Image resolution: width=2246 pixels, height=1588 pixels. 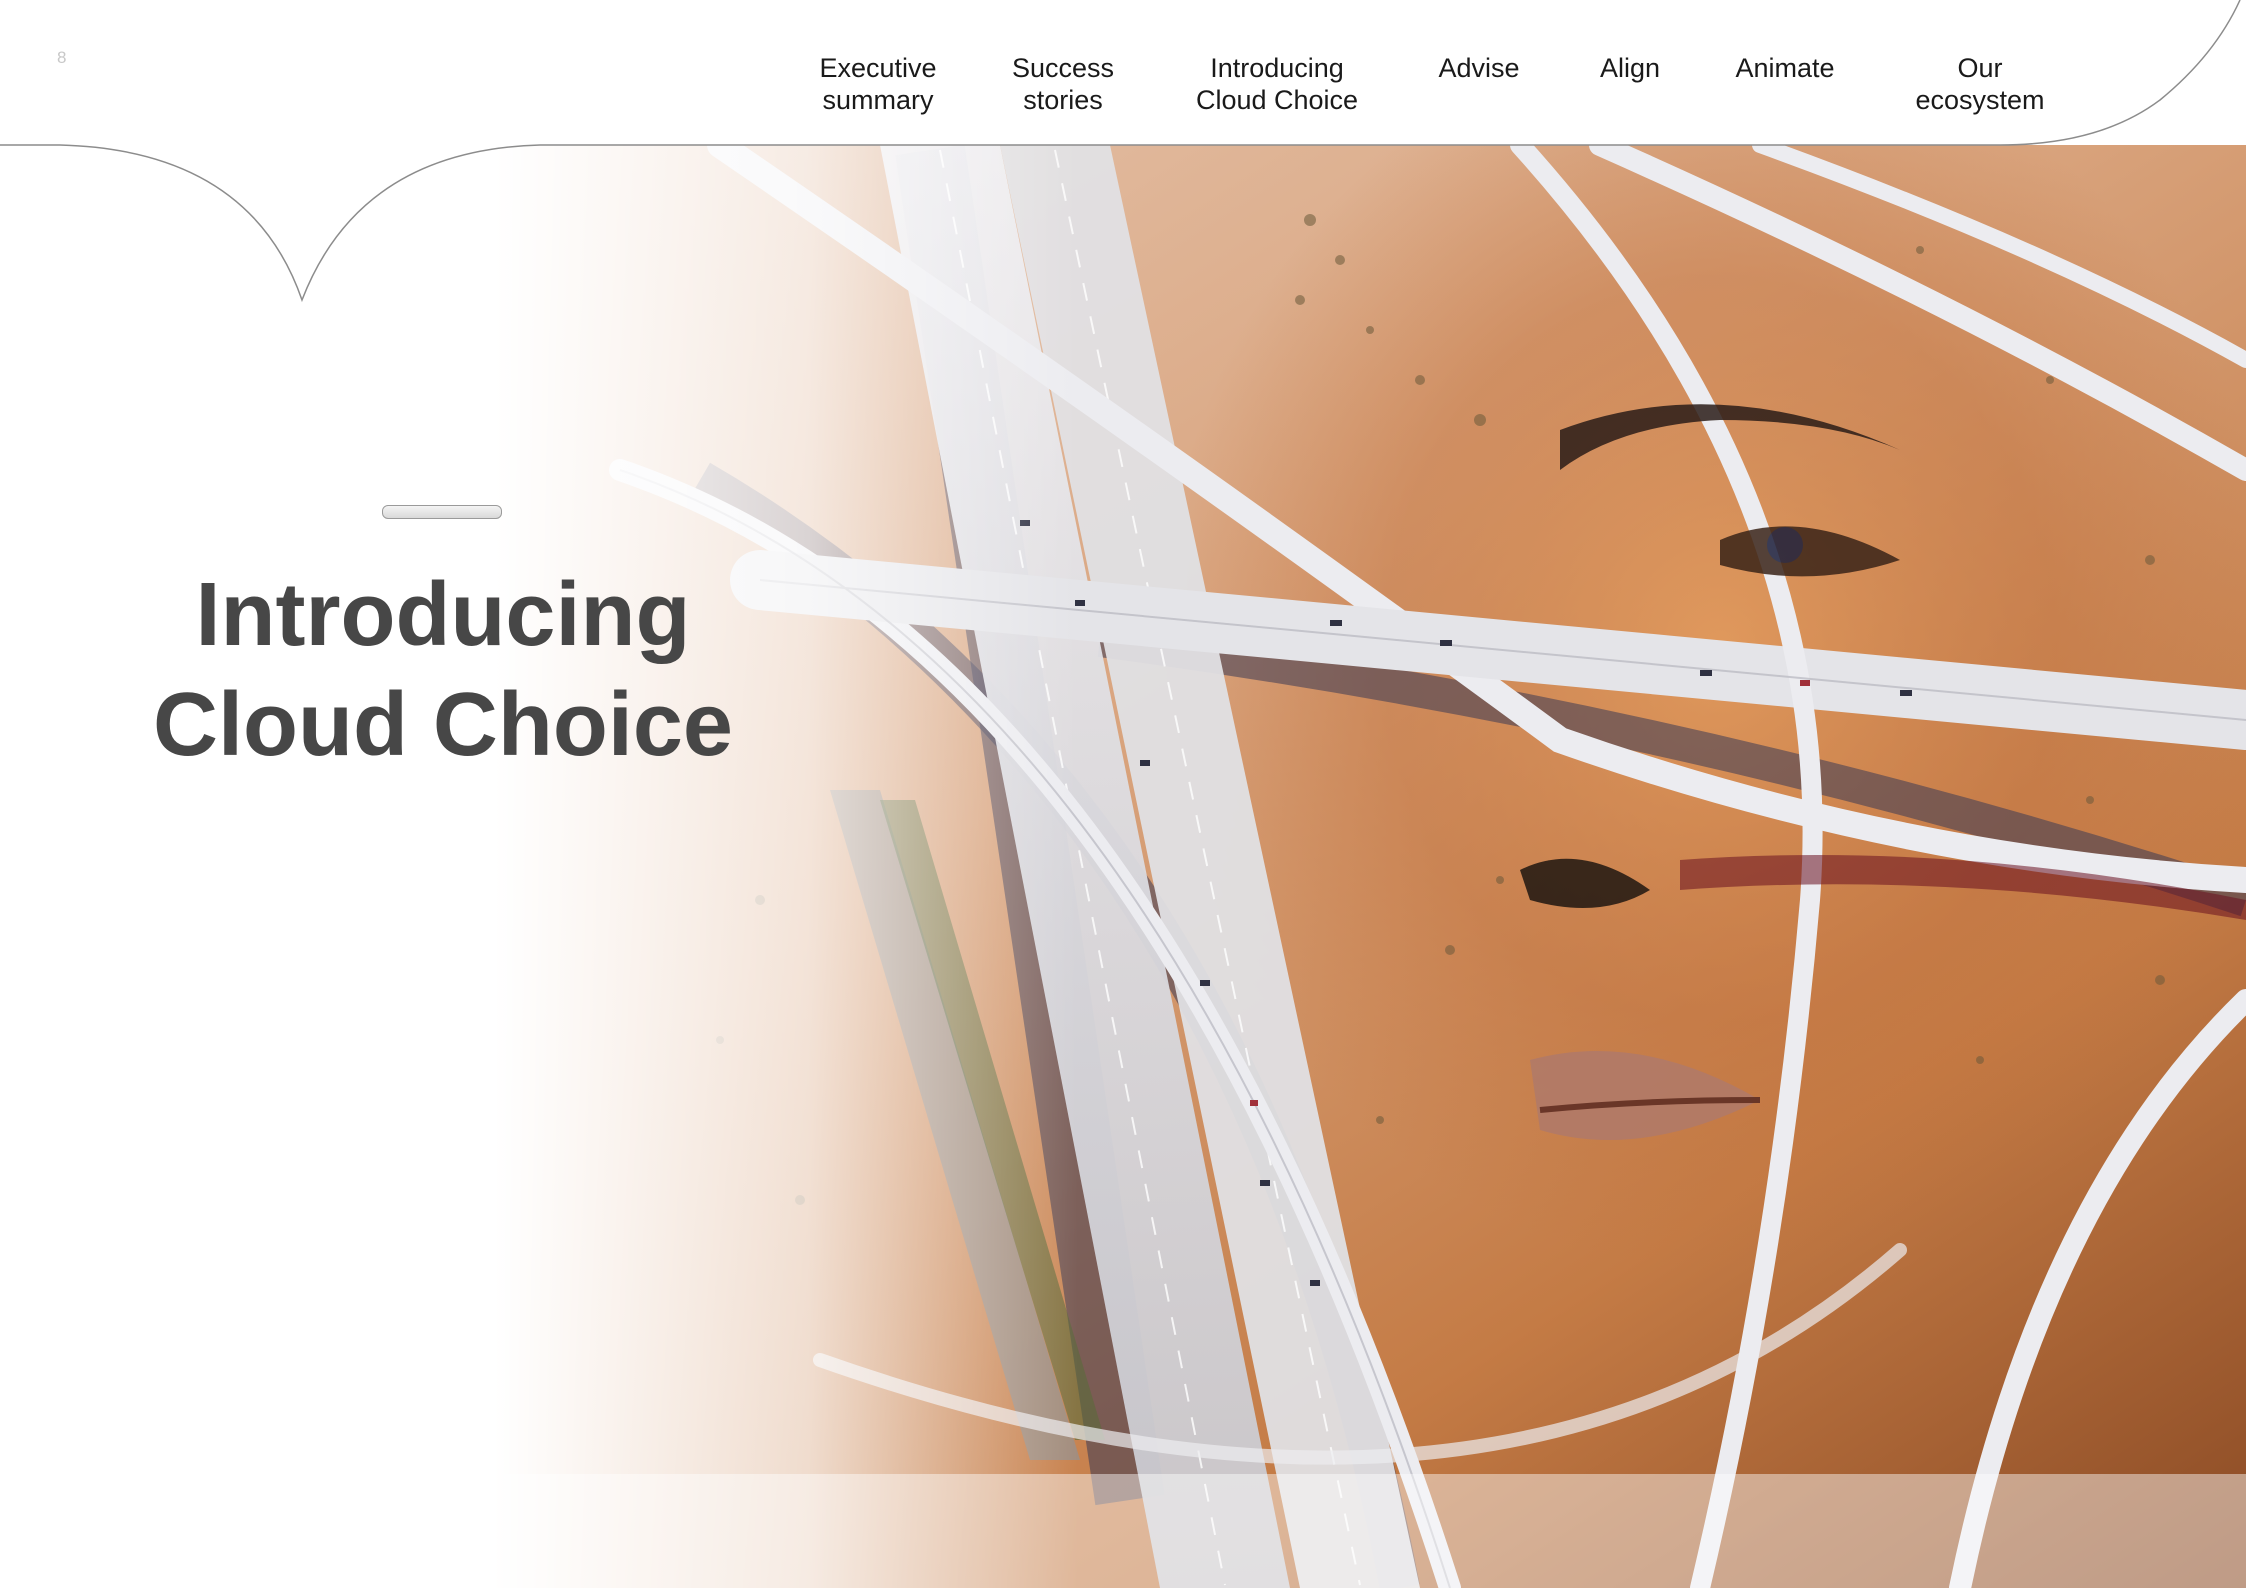 I want to click on nav-item-introducing-cloud-choice: Introducing Cloud Choice, so click(x=1277, y=84).